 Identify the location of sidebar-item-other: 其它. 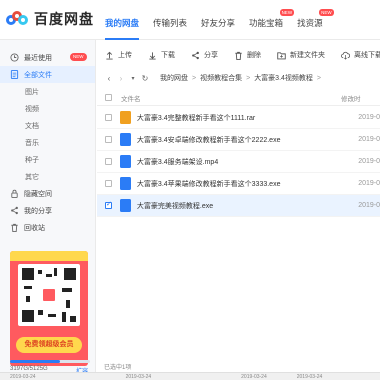
(47, 176).